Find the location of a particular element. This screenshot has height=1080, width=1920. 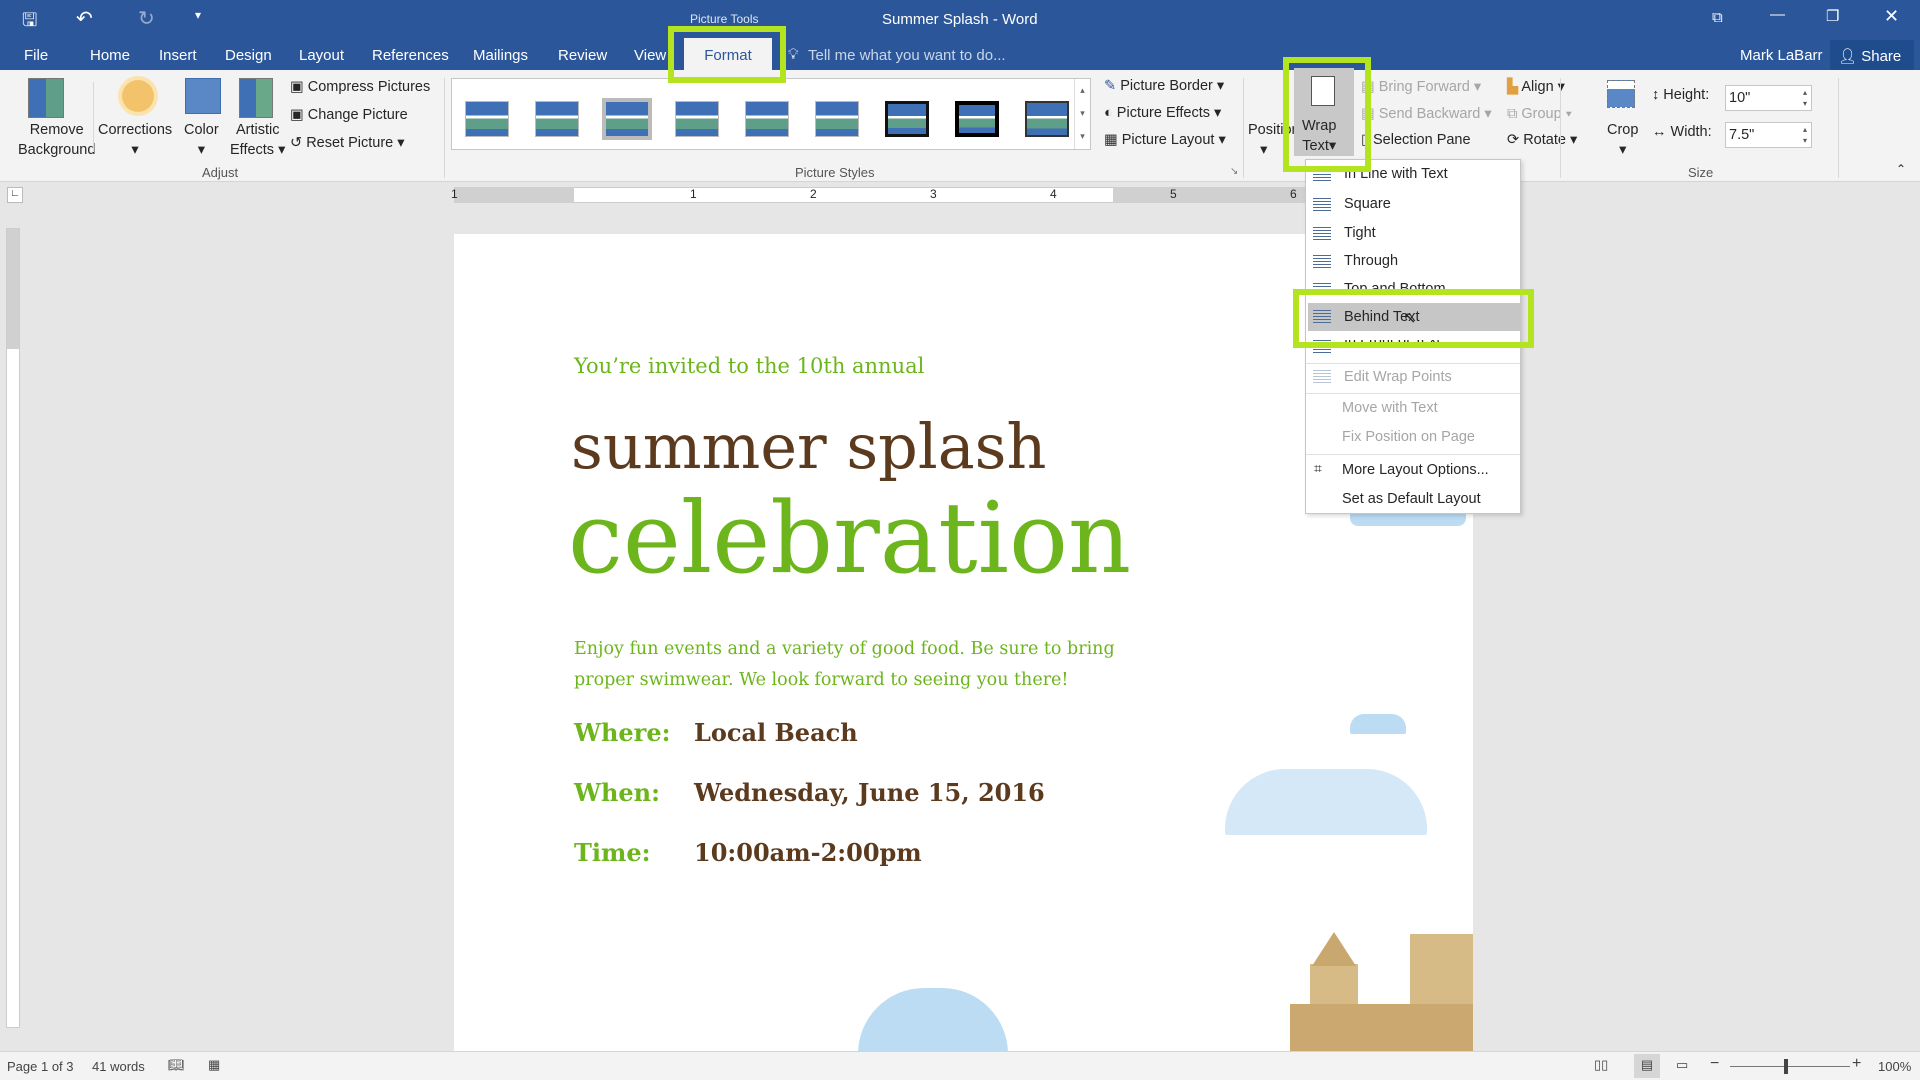

menu-item-tight: Tight is located at coordinates (1413, 234).